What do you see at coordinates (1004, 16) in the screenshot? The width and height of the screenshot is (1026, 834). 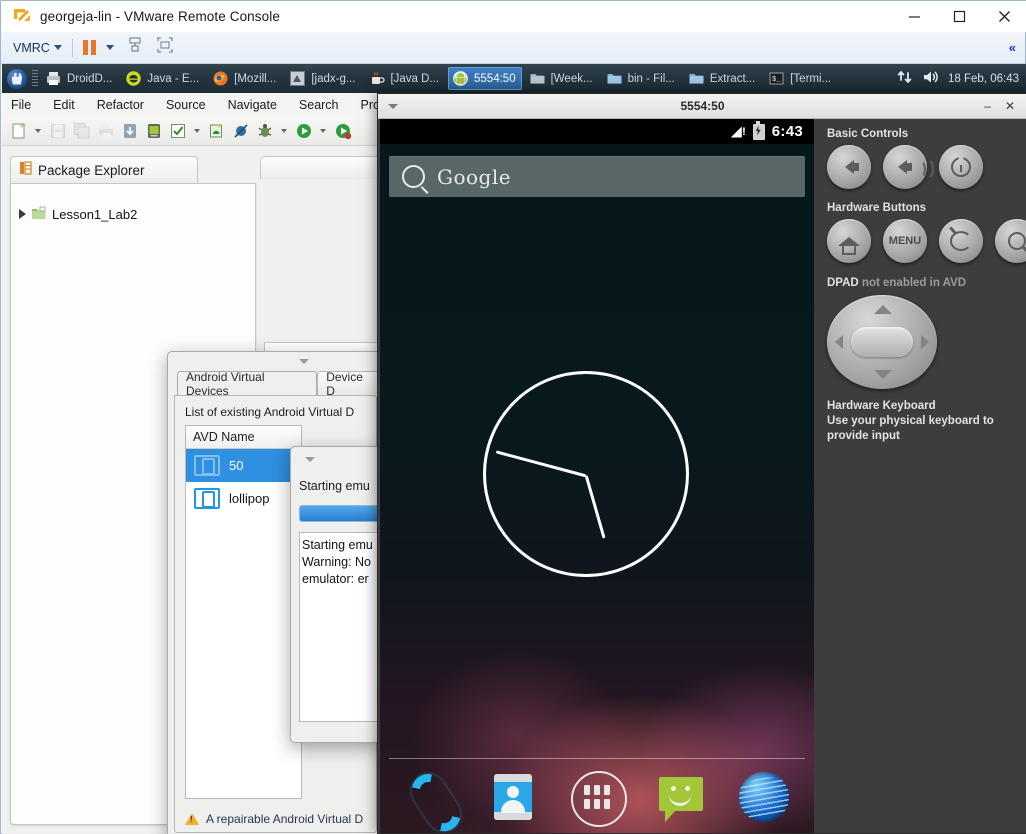 I see `close-button` at bounding box center [1004, 16].